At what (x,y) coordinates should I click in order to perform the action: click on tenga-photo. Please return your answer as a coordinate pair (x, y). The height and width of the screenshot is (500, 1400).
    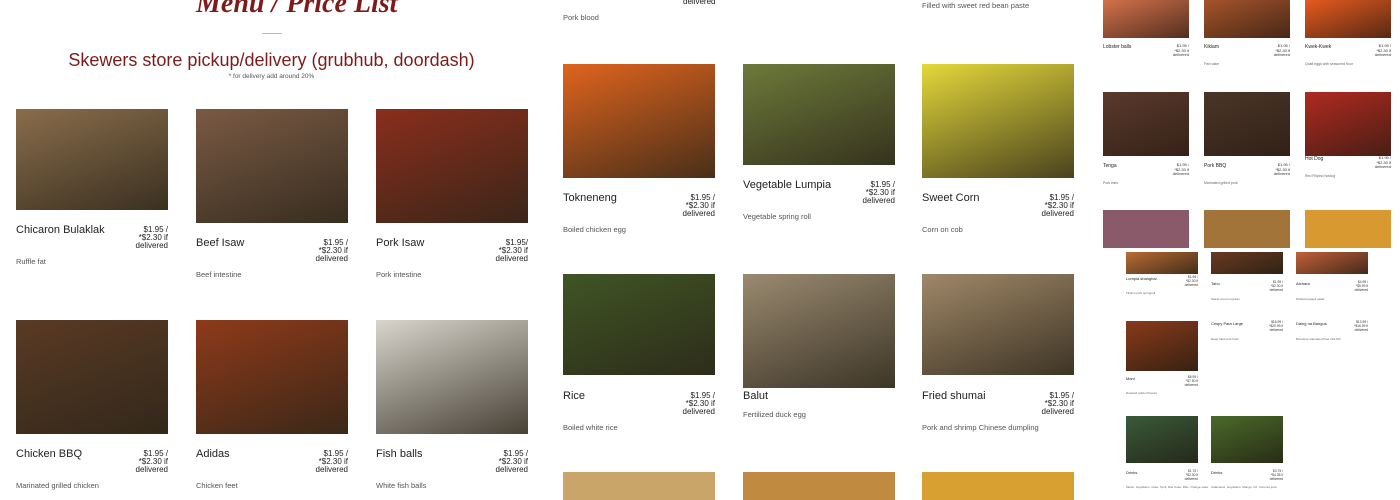
    Looking at the image, I should click on (1146, 124).